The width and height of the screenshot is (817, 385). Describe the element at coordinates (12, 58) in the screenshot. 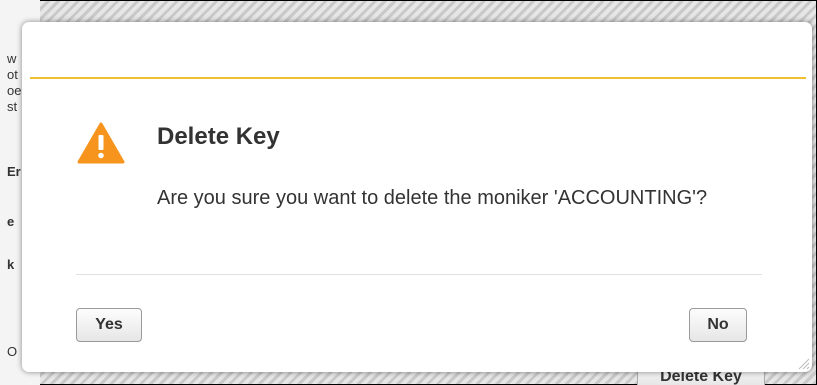

I see `background-text-fragment: w` at that location.